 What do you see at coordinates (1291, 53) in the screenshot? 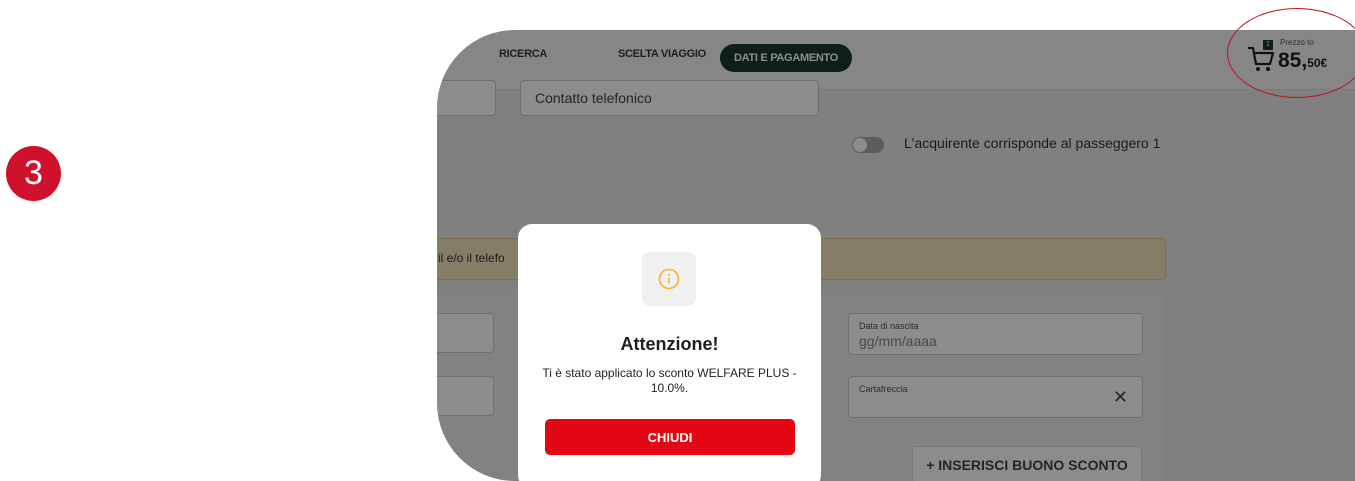
I see `price-highlight-circle` at bounding box center [1291, 53].